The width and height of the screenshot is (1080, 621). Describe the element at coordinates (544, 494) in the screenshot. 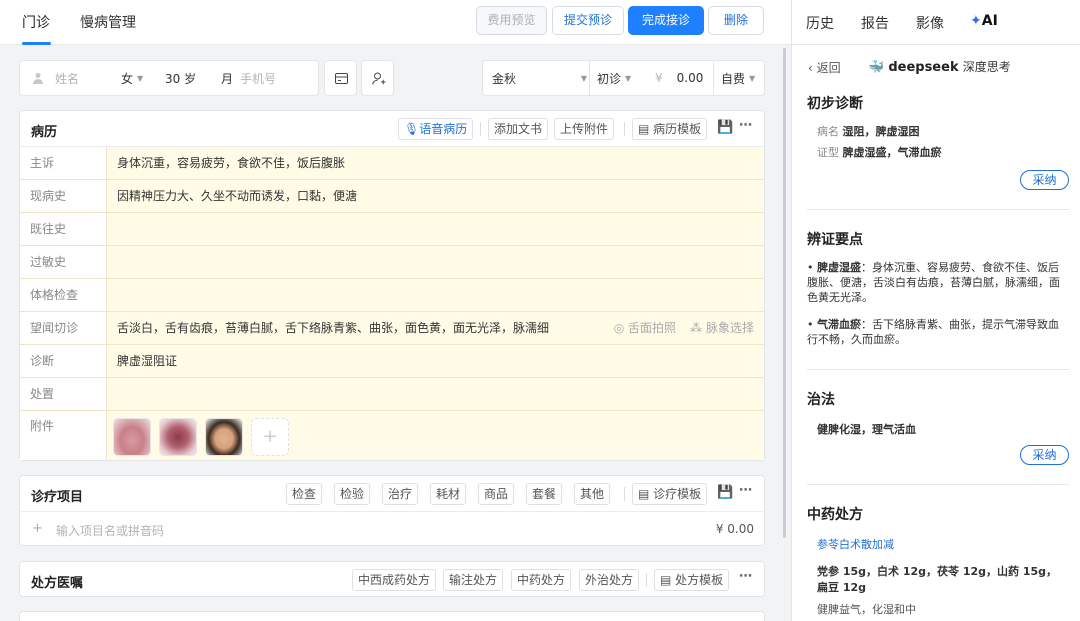

I see `chip-package: 套餐` at that location.